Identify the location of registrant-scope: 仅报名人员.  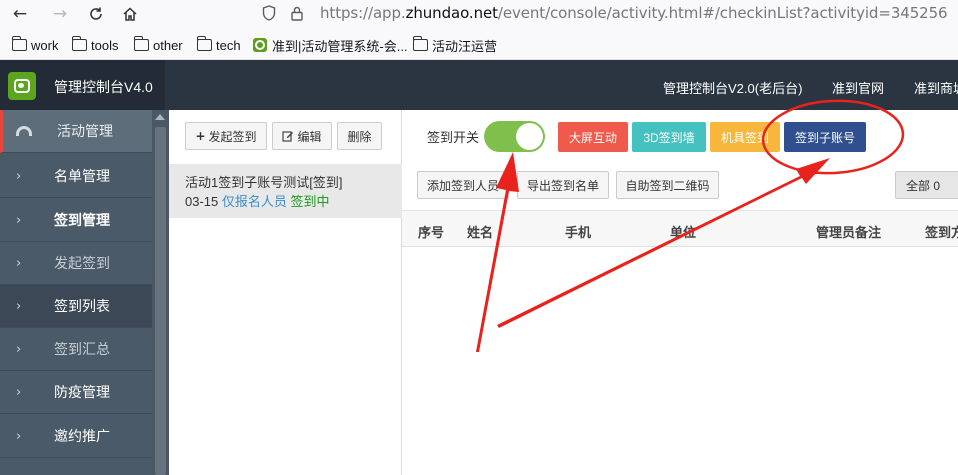
(254, 201).